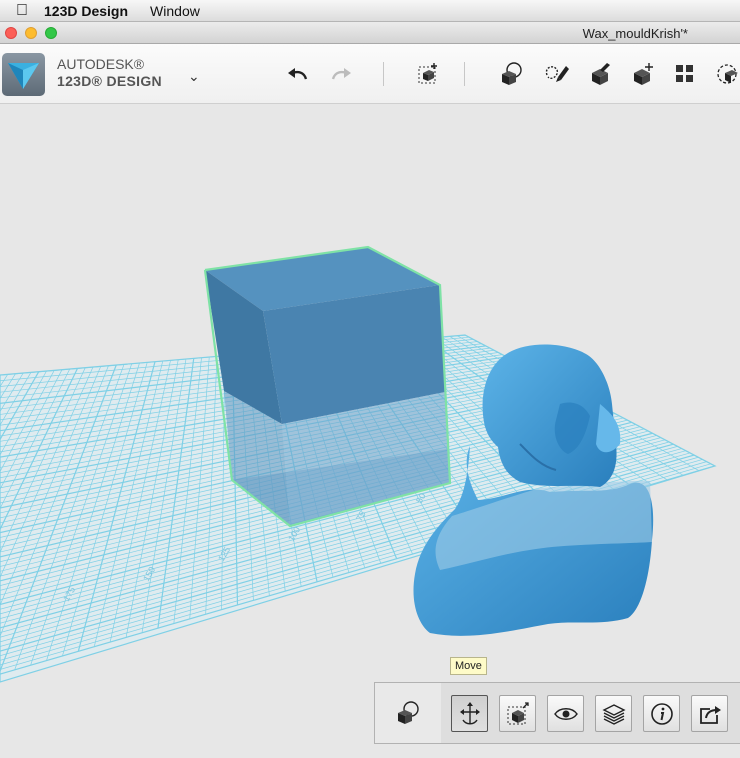 This screenshot has width=740, height=758. What do you see at coordinates (726, 74) in the screenshot?
I see `grouping-icon` at bounding box center [726, 74].